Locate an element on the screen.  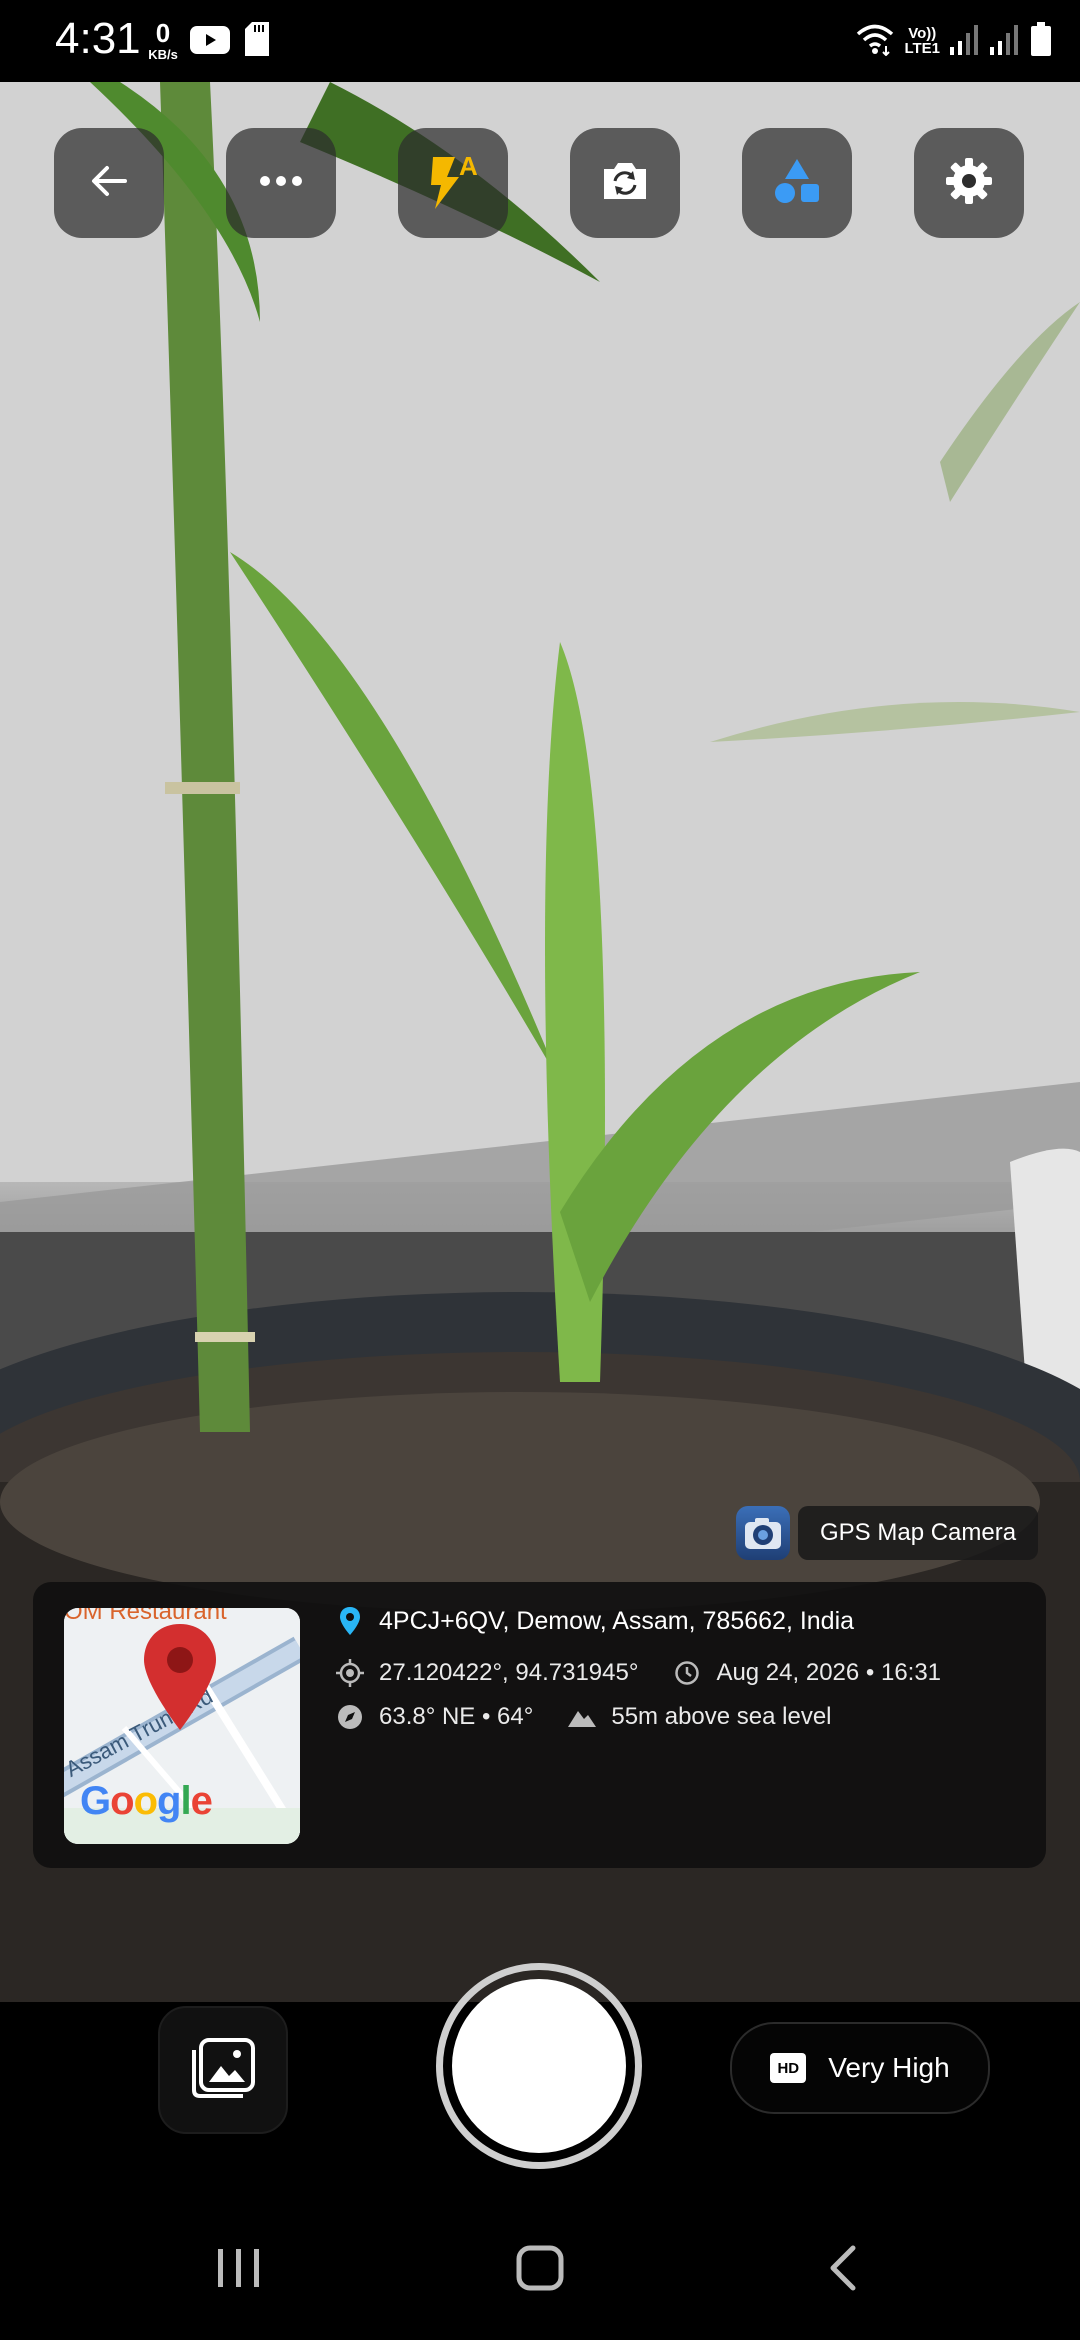
more-icon is located at coordinates (281, 183).